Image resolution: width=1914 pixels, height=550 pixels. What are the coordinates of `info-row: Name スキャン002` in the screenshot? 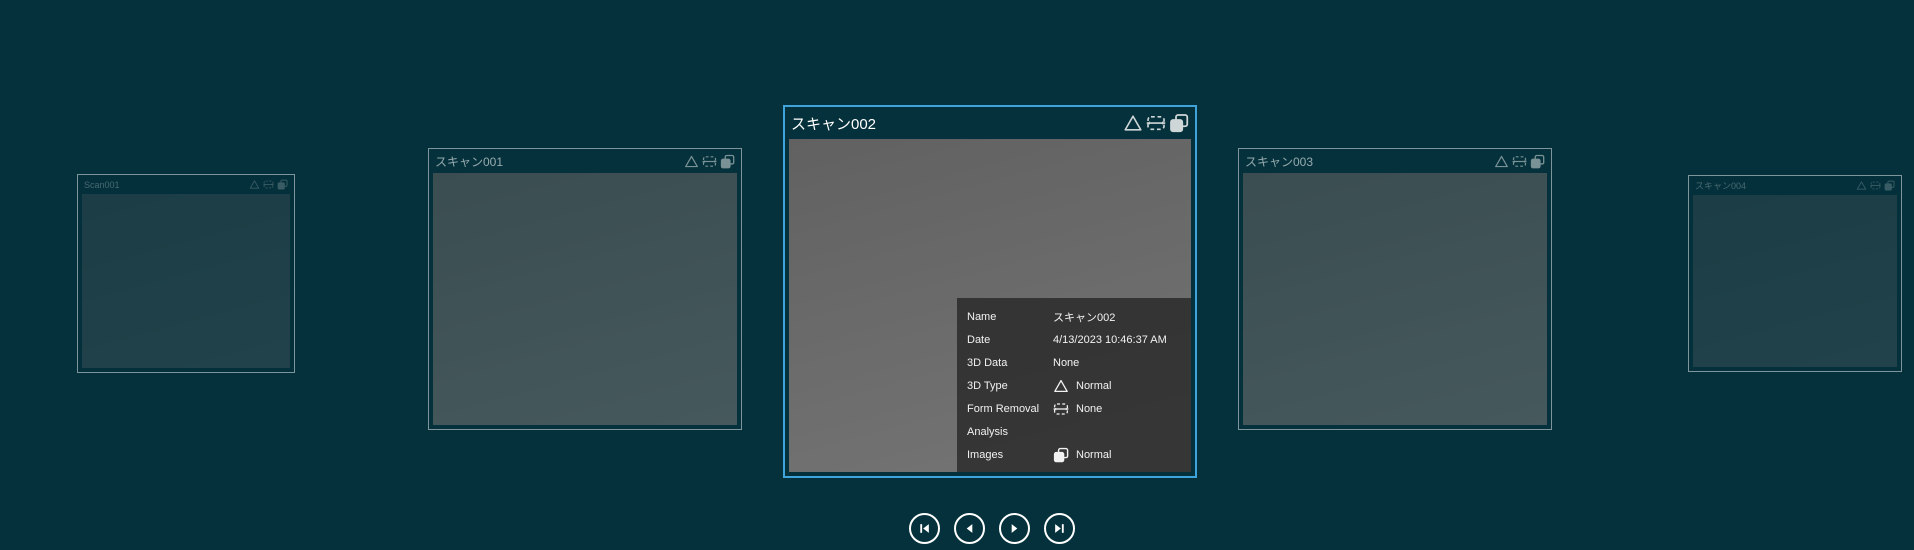 It's located at (1041, 317).